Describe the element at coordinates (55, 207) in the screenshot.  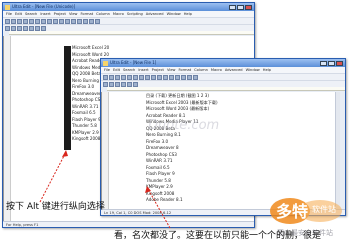
I see `caption-alt-select: 按下 Alt 键进行纵向选择` at that location.